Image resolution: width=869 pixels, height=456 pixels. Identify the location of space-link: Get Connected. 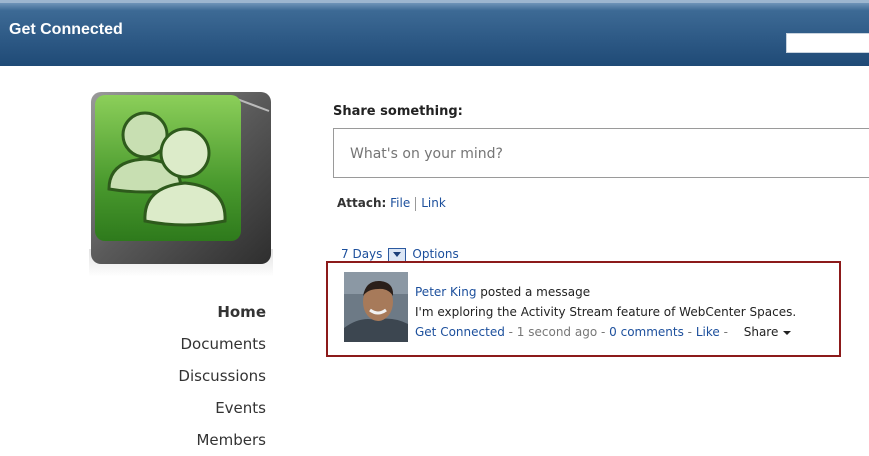
(460, 332).